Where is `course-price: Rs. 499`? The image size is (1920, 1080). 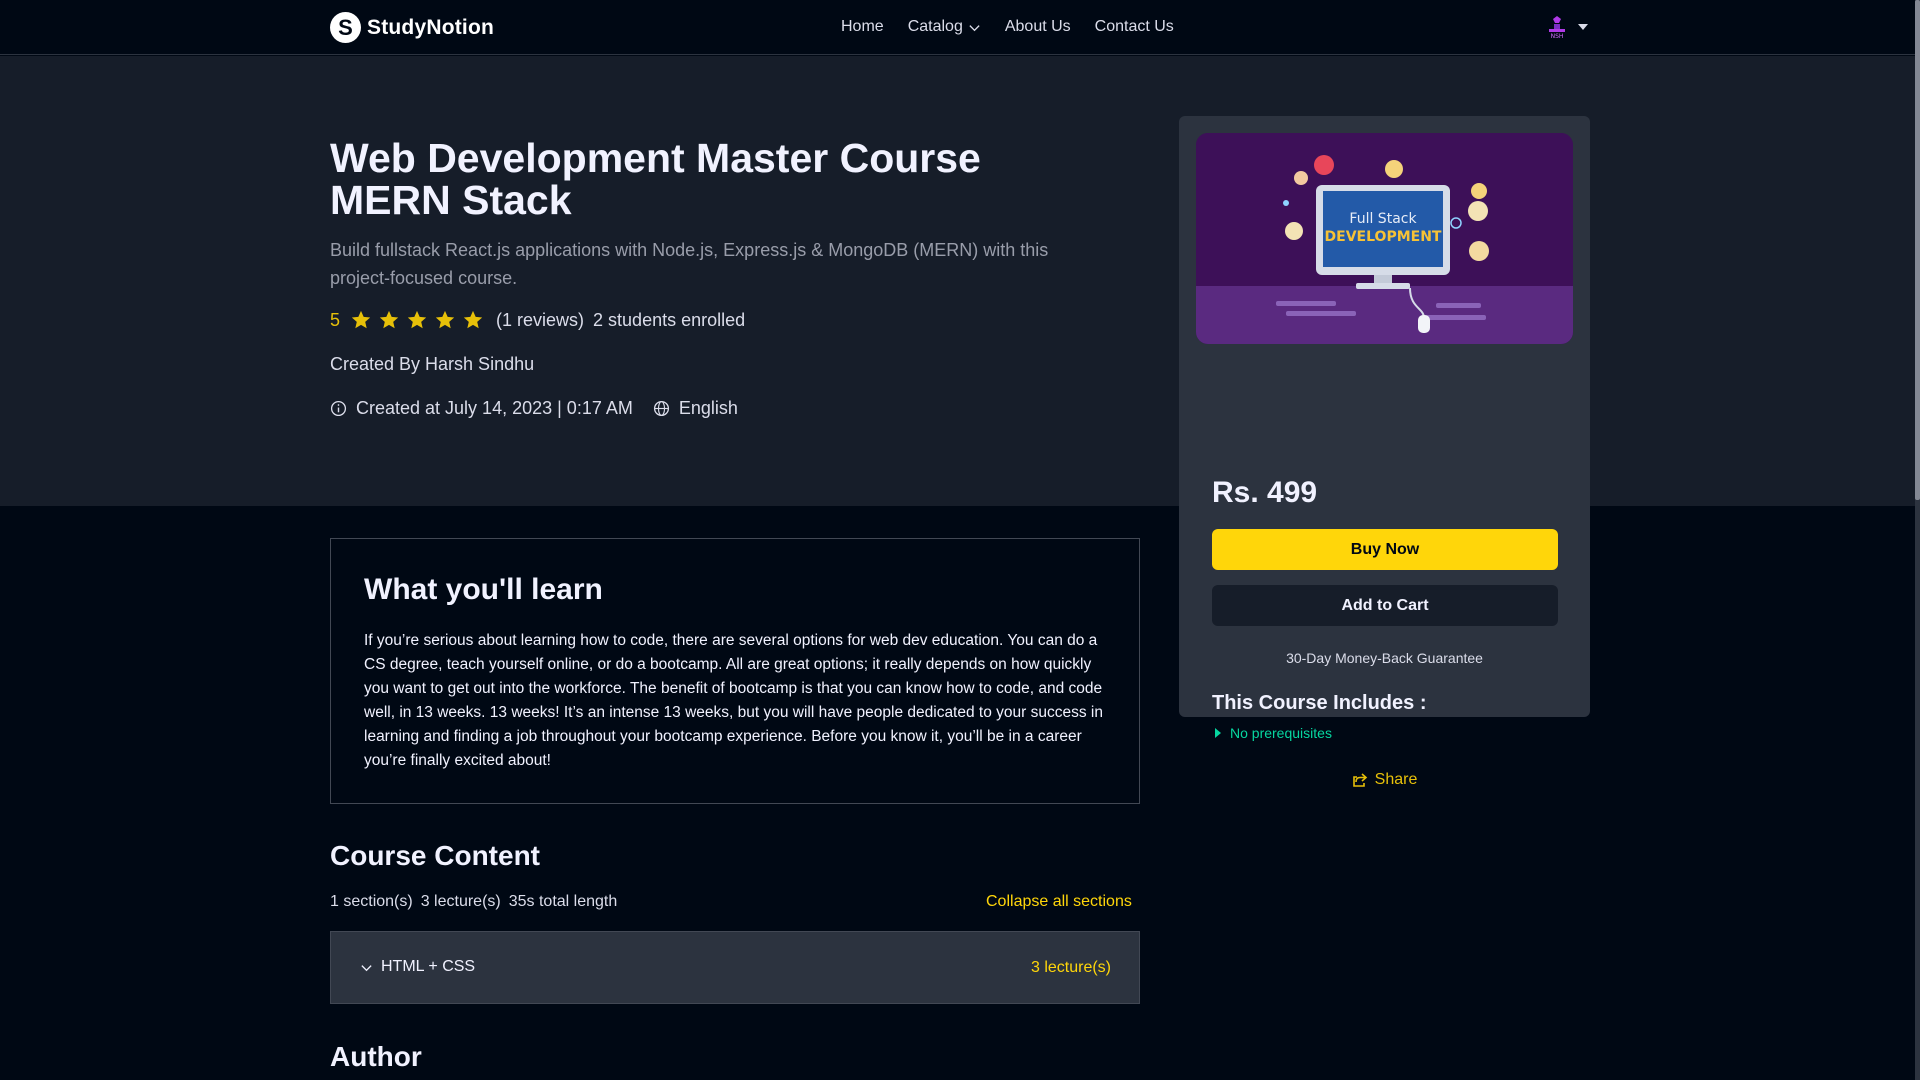 course-price: Rs. 499 is located at coordinates (1265, 492).